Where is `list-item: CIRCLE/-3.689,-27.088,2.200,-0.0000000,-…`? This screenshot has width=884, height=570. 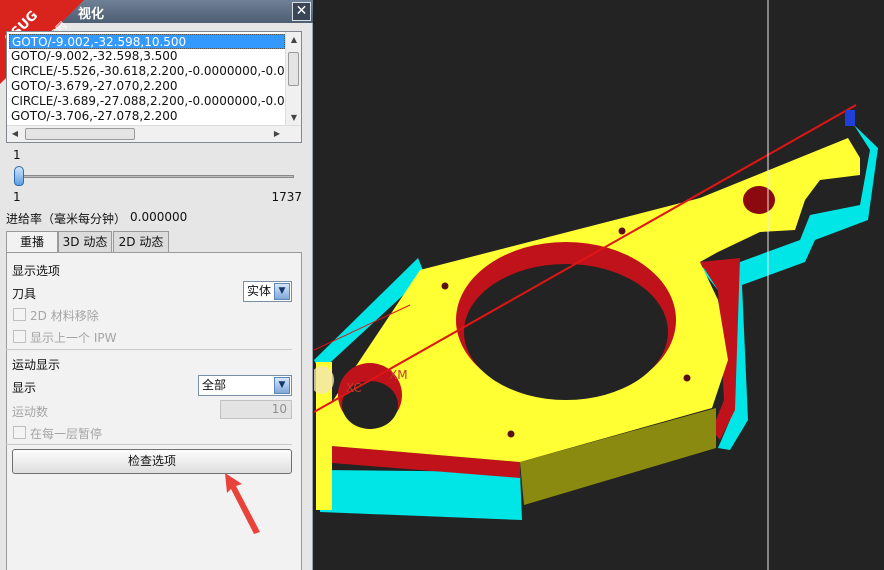
list-item: CIRCLE/-3.689,-27.088,2.200,-0.0000000,-… is located at coordinates (147, 101).